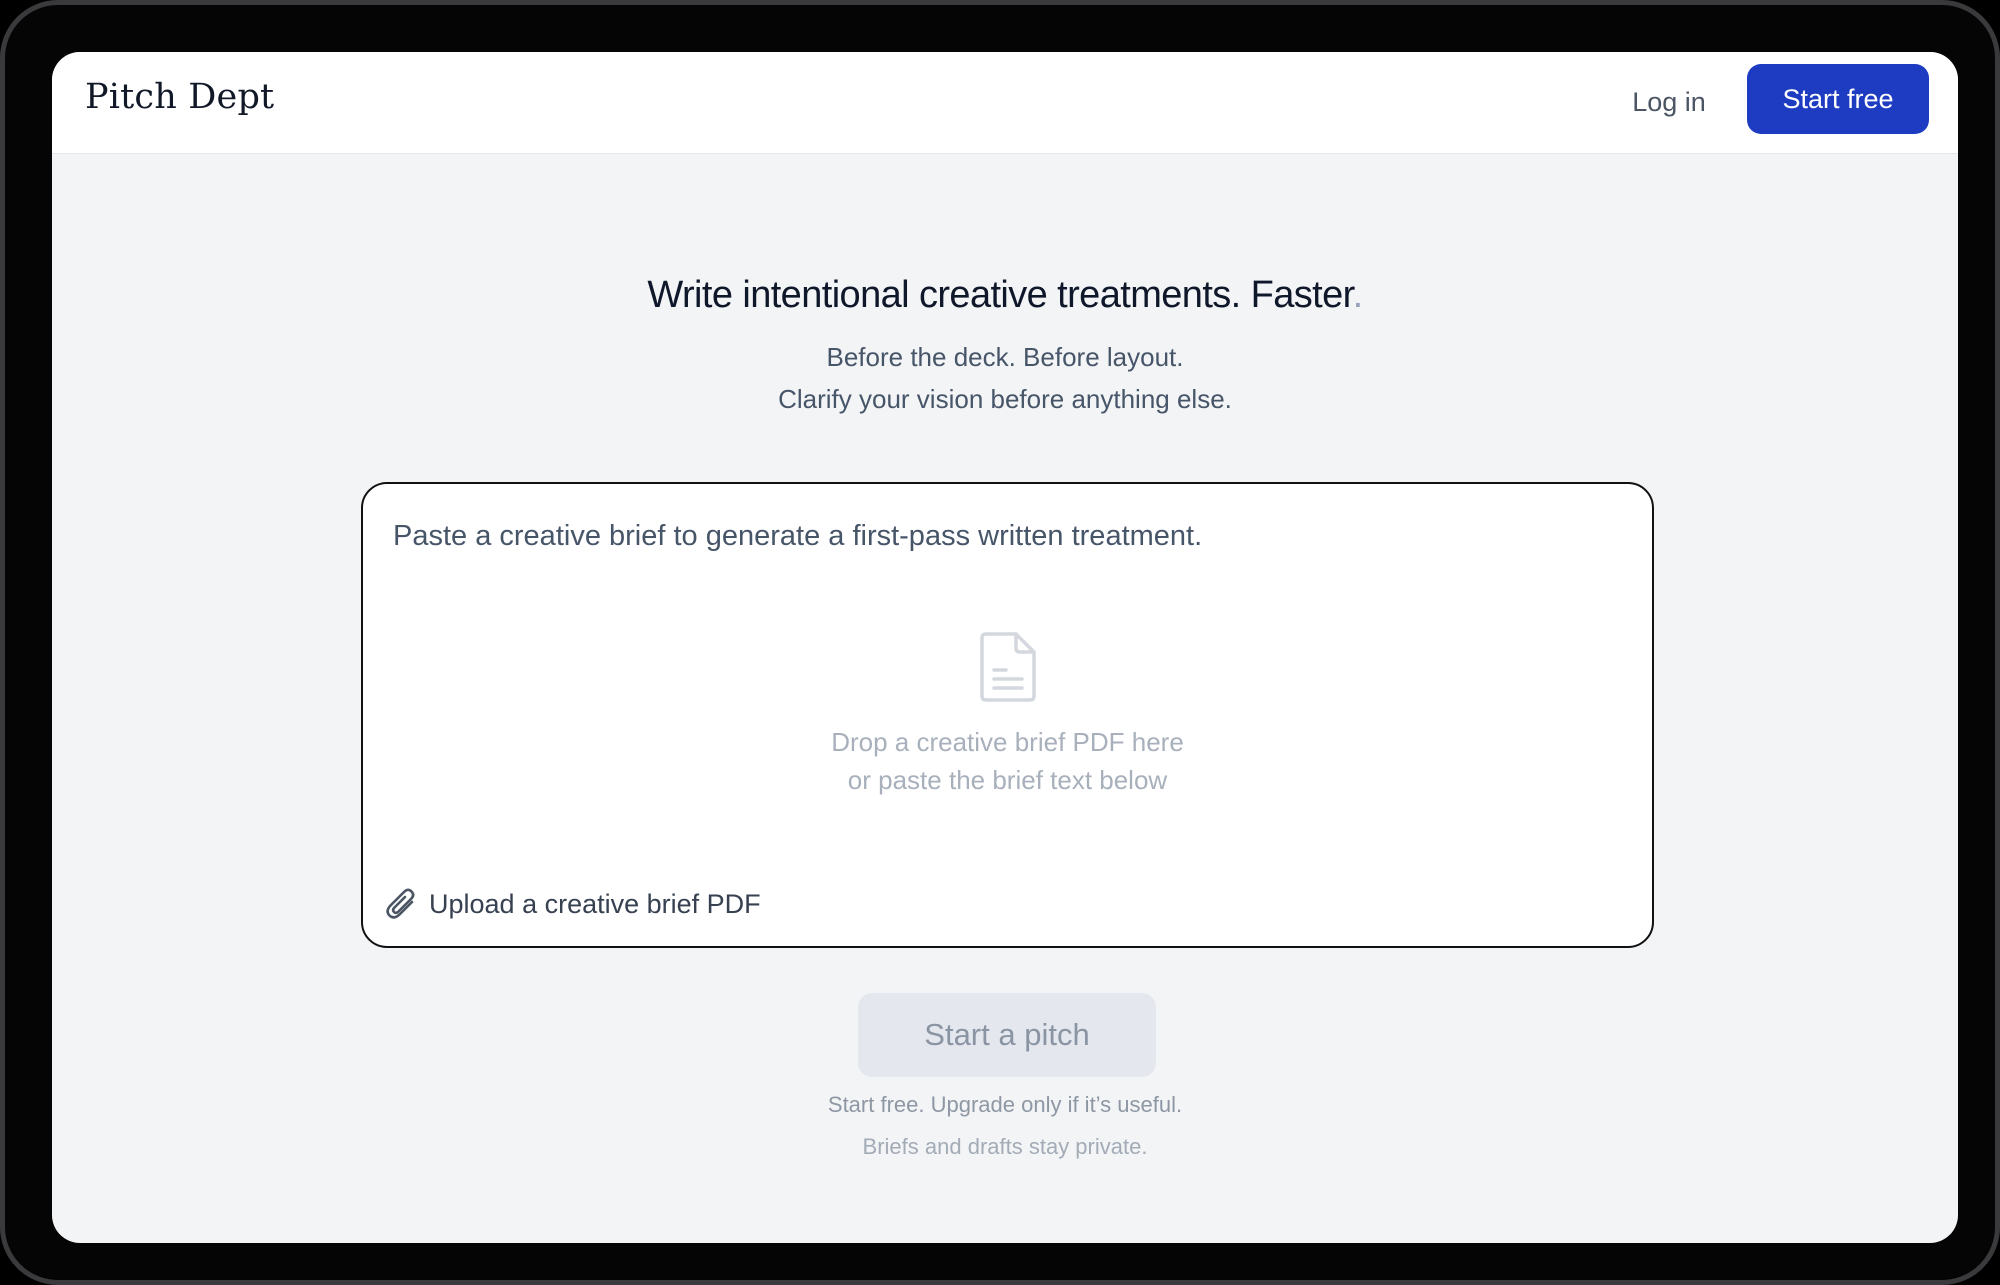 The image size is (2000, 1285). What do you see at coordinates (1007, 742) in the screenshot?
I see `drop-hint-line-1: Drop a creative brief PDF here` at bounding box center [1007, 742].